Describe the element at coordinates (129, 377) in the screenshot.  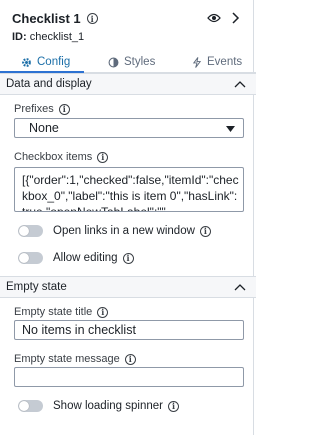
I see `empty-state-message-input` at that location.